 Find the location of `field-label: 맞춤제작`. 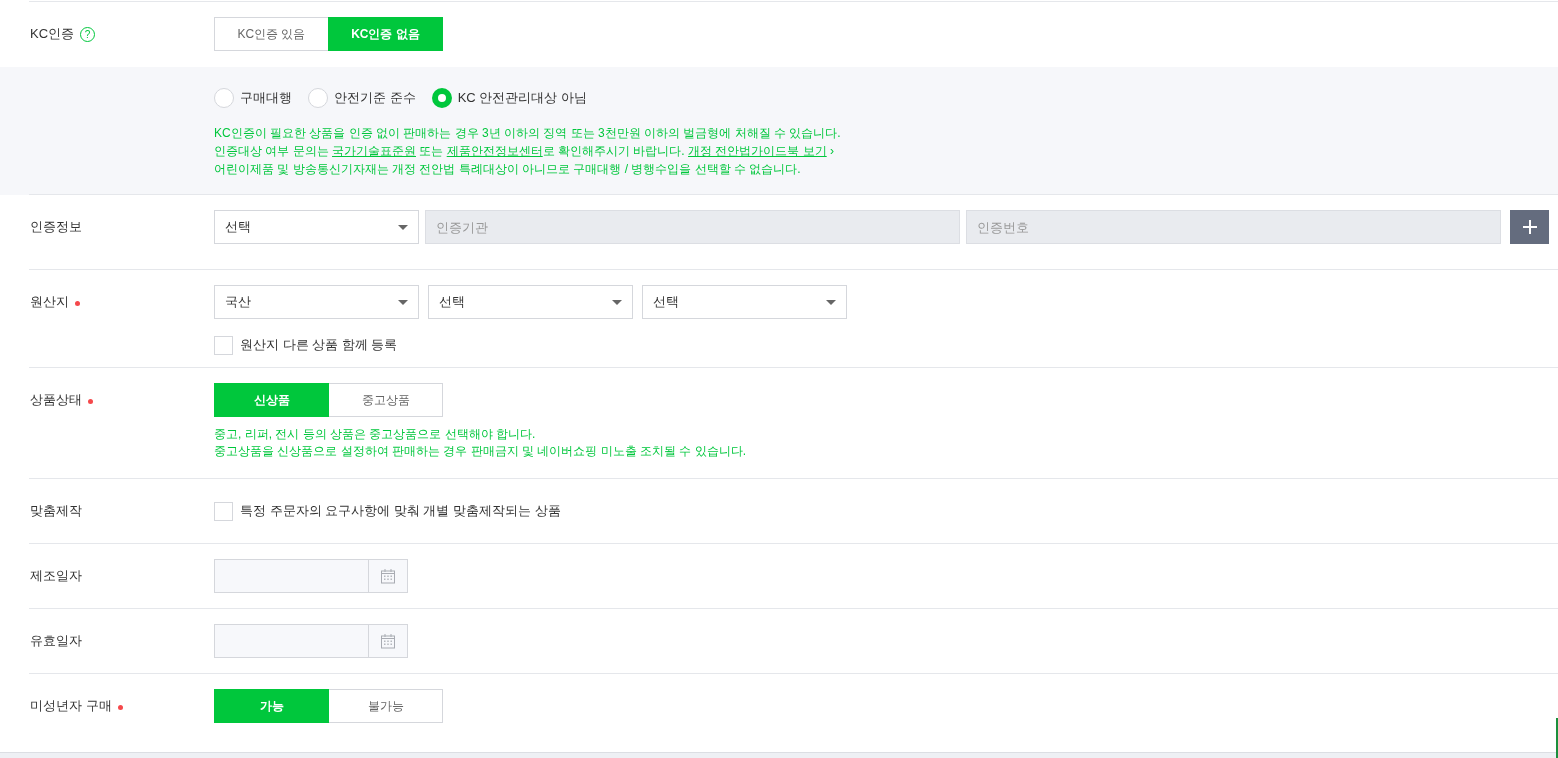

field-label: 맞춤제작 is located at coordinates (56, 511).